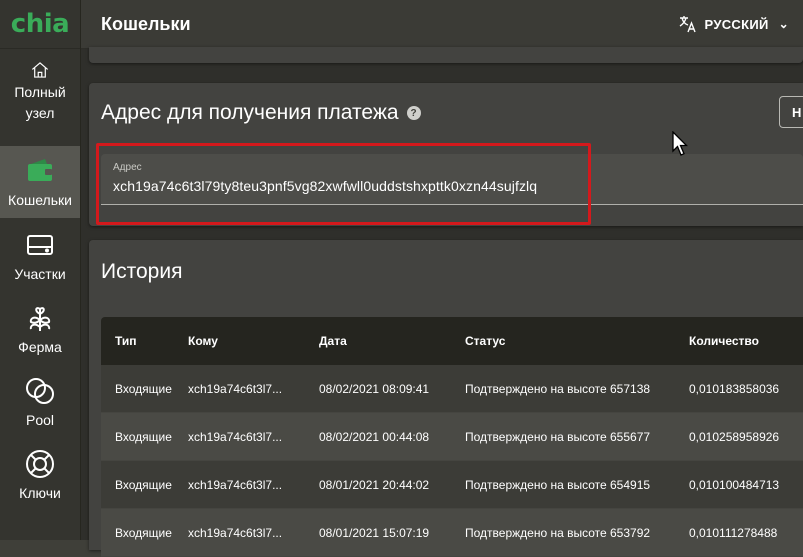 This screenshot has height=557, width=803. Describe the element at coordinates (485, 341) in the screenshot. I see `column-header-status: Статус` at that location.